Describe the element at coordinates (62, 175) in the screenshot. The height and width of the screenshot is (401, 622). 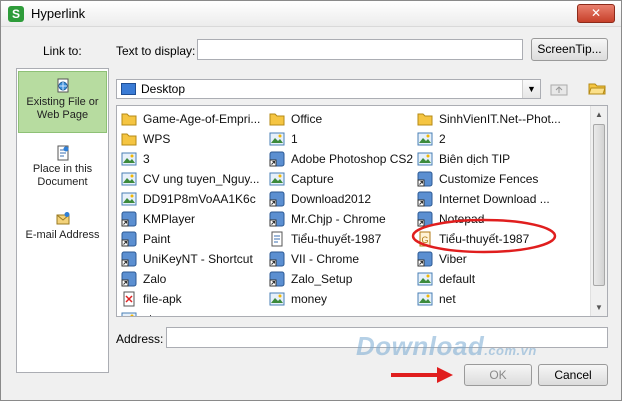
I see `link-place-in-document-label: Place in this Document` at that location.